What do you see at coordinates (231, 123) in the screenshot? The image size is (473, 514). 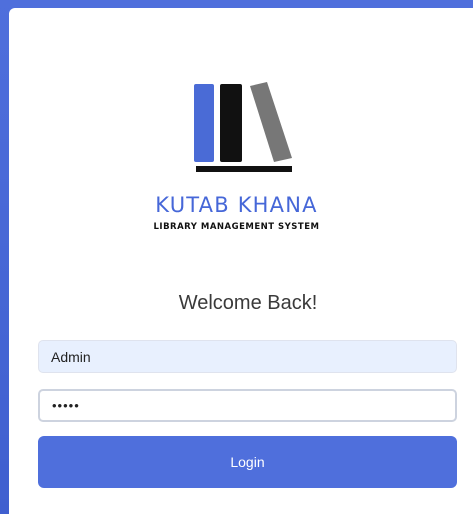 I see `black-book-icon` at bounding box center [231, 123].